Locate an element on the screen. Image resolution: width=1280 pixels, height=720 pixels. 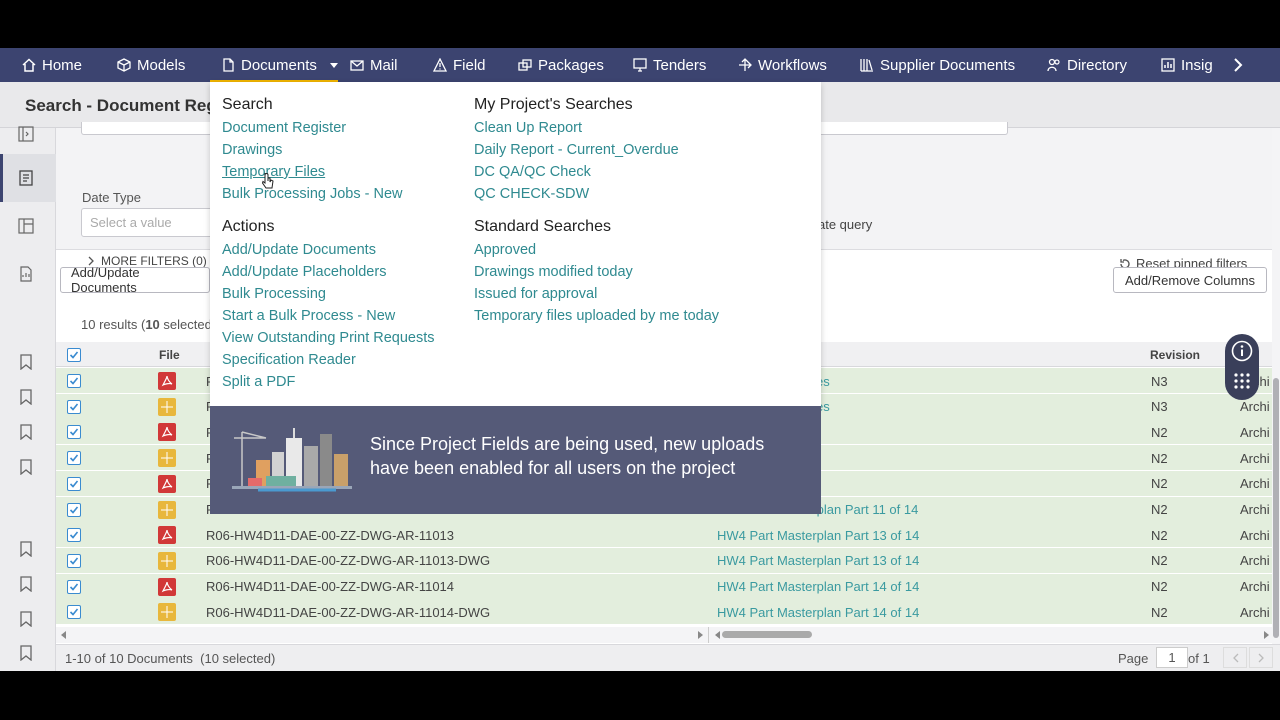
menu-qc-check-sdw: QC CHECK-SDW is located at coordinates (531, 194).